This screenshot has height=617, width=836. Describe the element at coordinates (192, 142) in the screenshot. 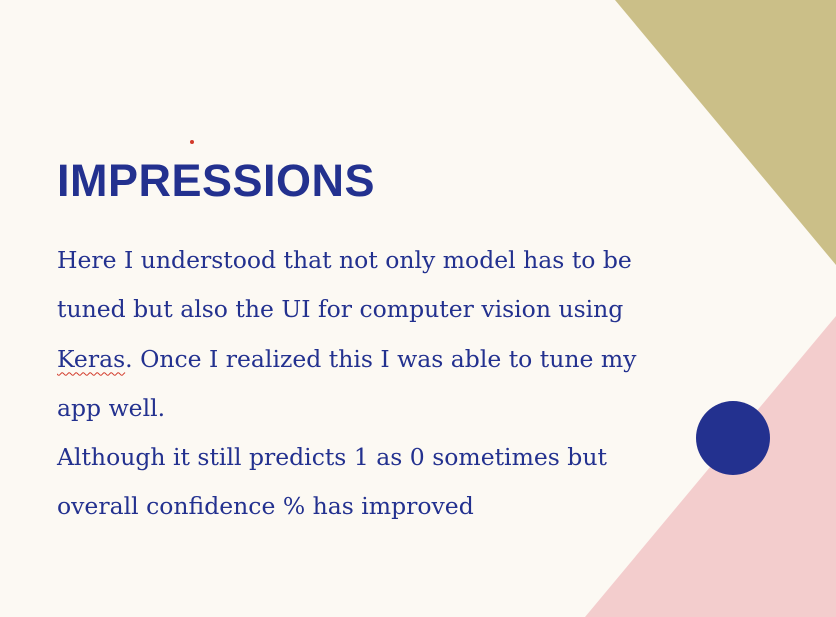

I see `red-dot-marker` at that location.